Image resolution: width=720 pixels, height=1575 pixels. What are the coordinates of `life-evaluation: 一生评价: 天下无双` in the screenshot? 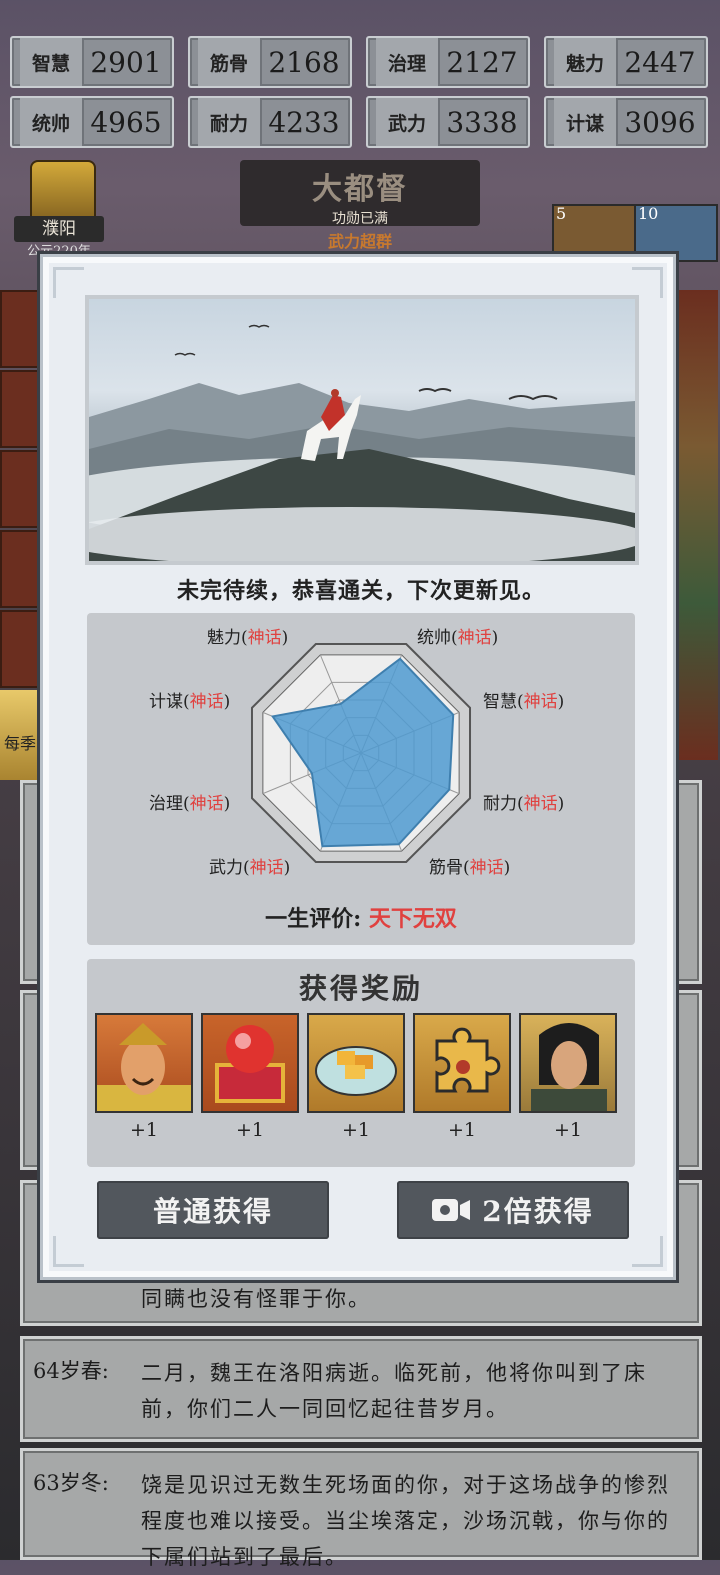 It's located at (361, 917).